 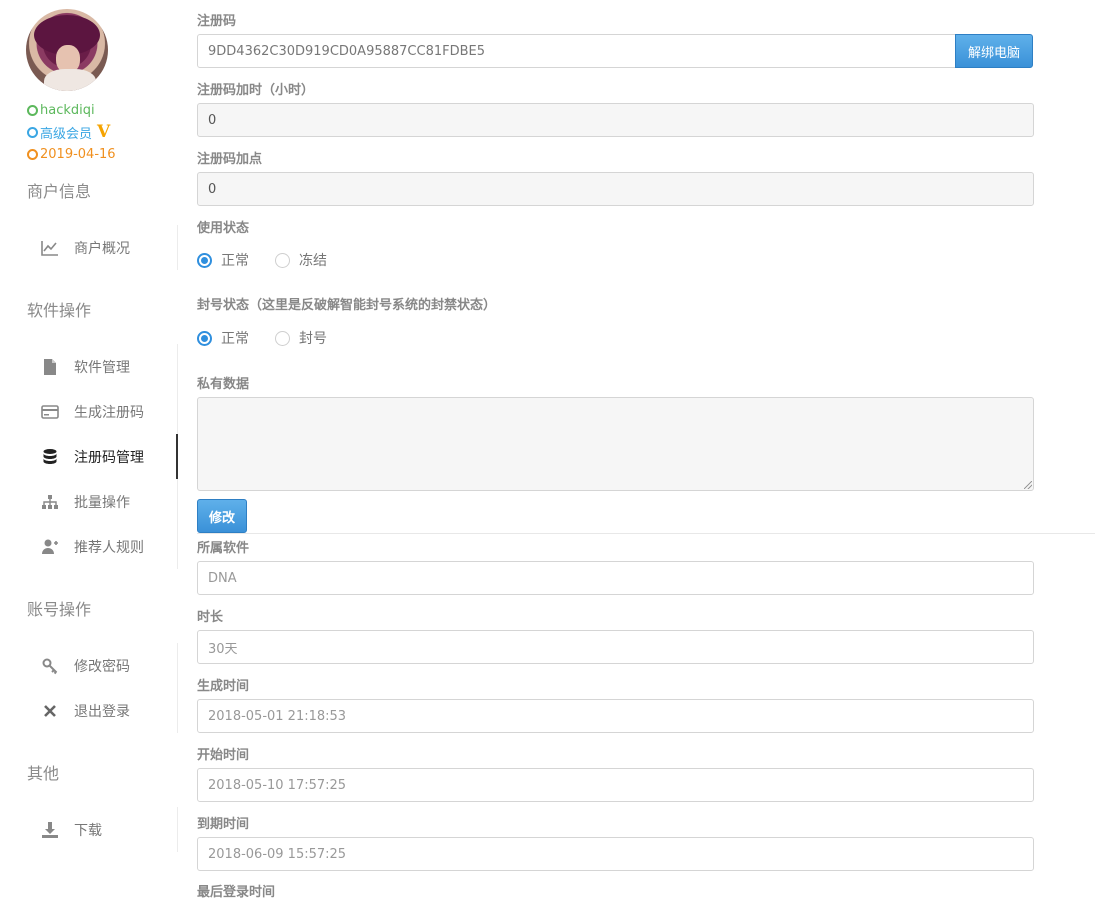 What do you see at coordinates (50, 367) in the screenshot?
I see `file-icon` at bounding box center [50, 367].